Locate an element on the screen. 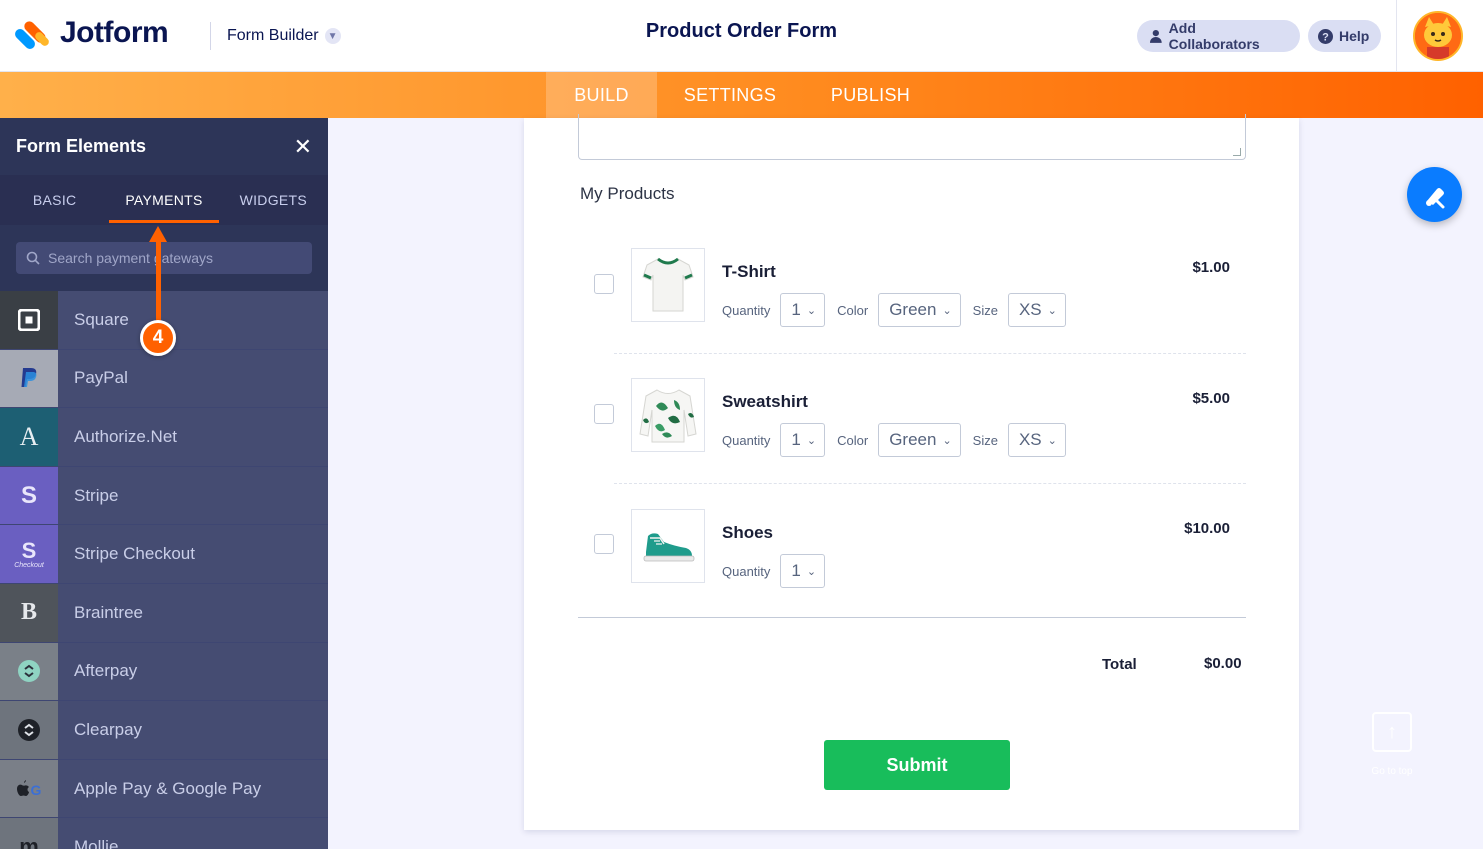 The width and height of the screenshot is (1483, 849). stripe-checkout-icon: S Checkout is located at coordinates (29, 554).